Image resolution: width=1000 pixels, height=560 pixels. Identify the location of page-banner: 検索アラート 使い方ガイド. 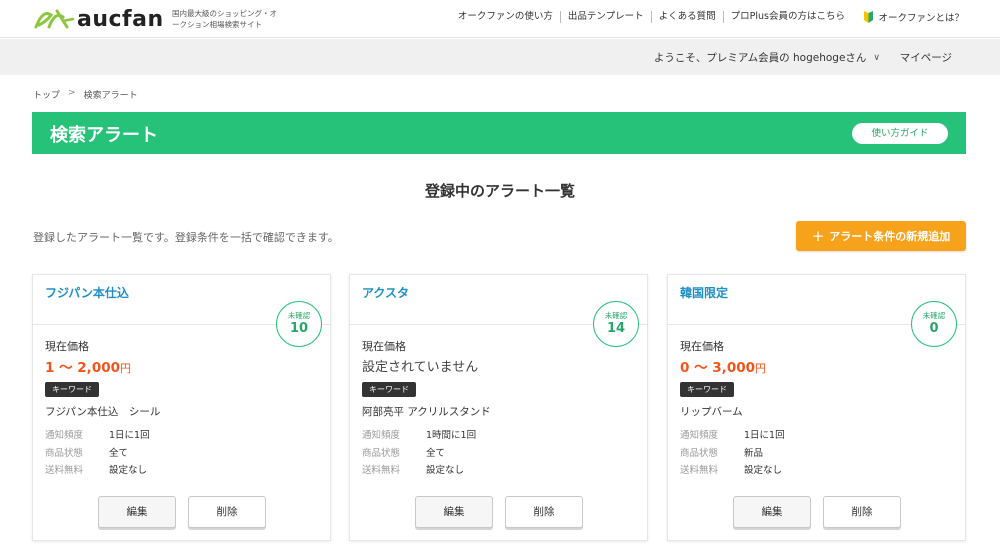
(499, 133).